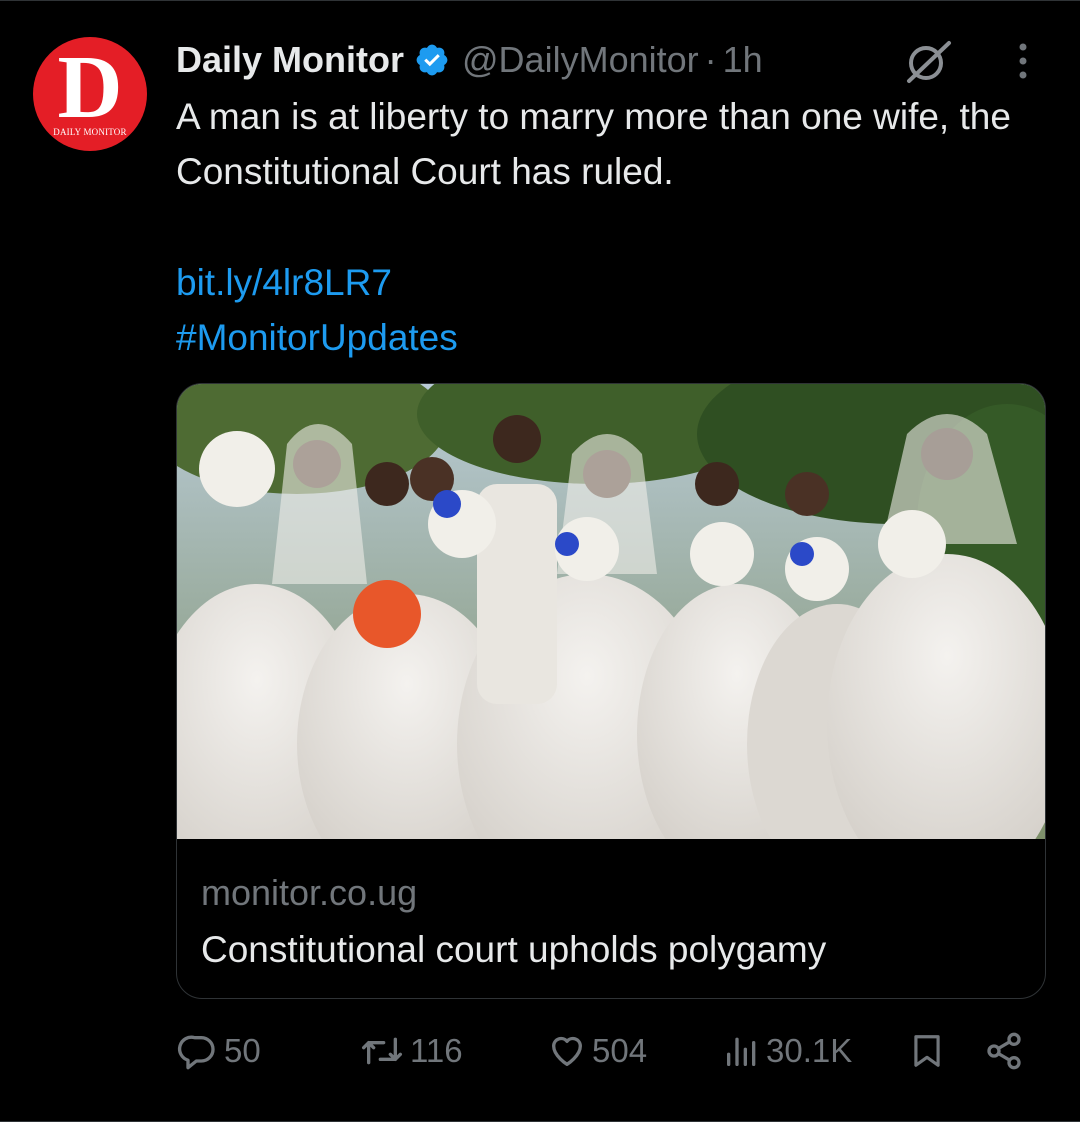 Image resolution: width=1080 pixels, height=1122 pixels. Describe the element at coordinates (309, 892) in the screenshot. I see `card-domain: monitor.co.ug` at that location.